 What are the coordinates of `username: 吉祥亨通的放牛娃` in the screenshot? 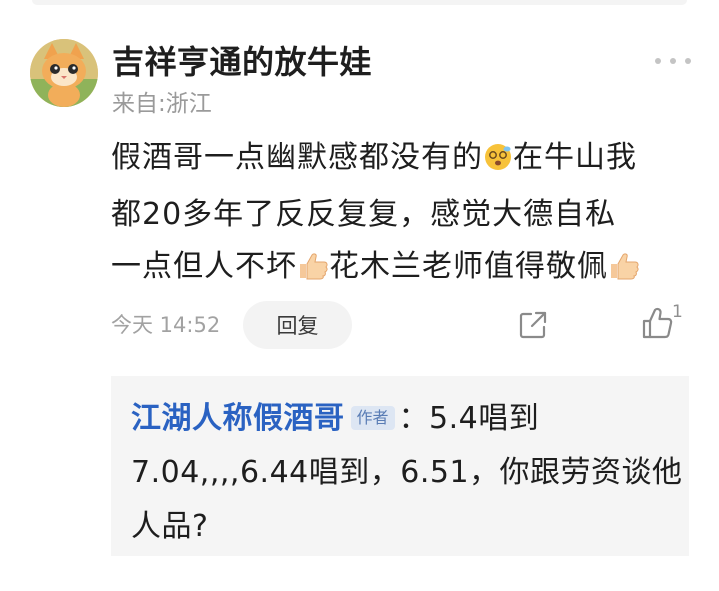 It's located at (242, 62).